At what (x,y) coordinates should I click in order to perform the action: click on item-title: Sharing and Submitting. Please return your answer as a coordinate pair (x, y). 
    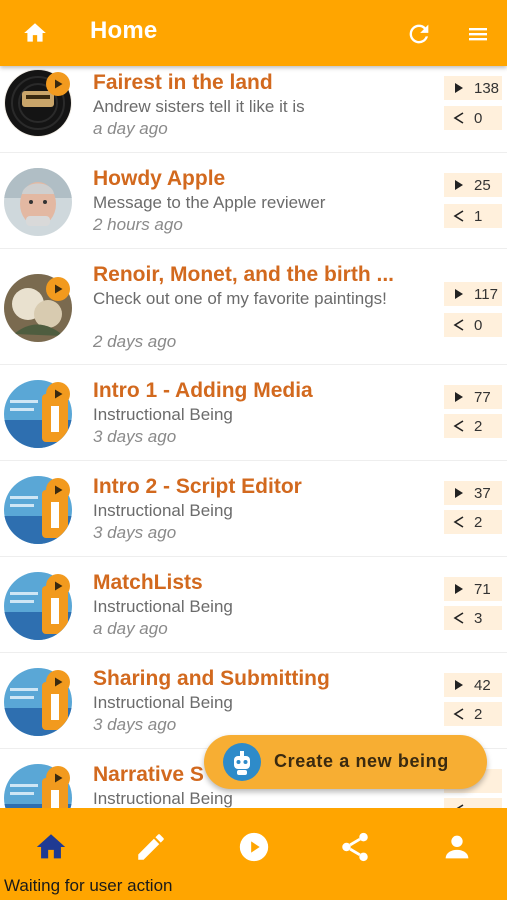
    Looking at the image, I should click on (211, 678).